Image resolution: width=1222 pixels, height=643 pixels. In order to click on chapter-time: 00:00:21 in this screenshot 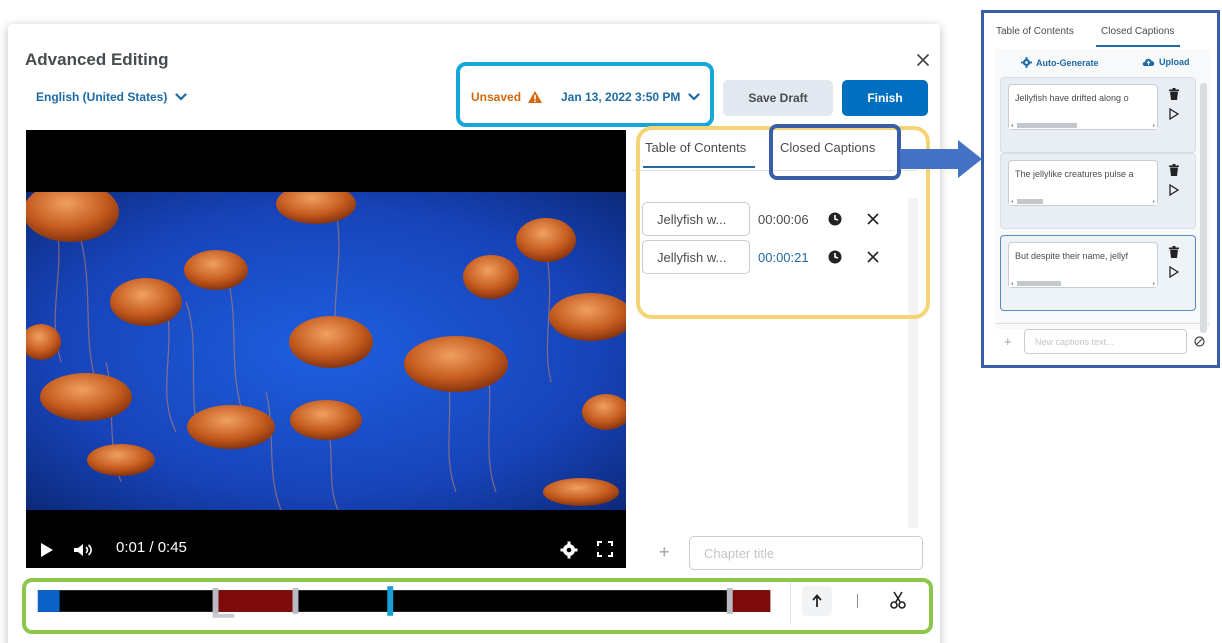, I will do `click(788, 257)`.